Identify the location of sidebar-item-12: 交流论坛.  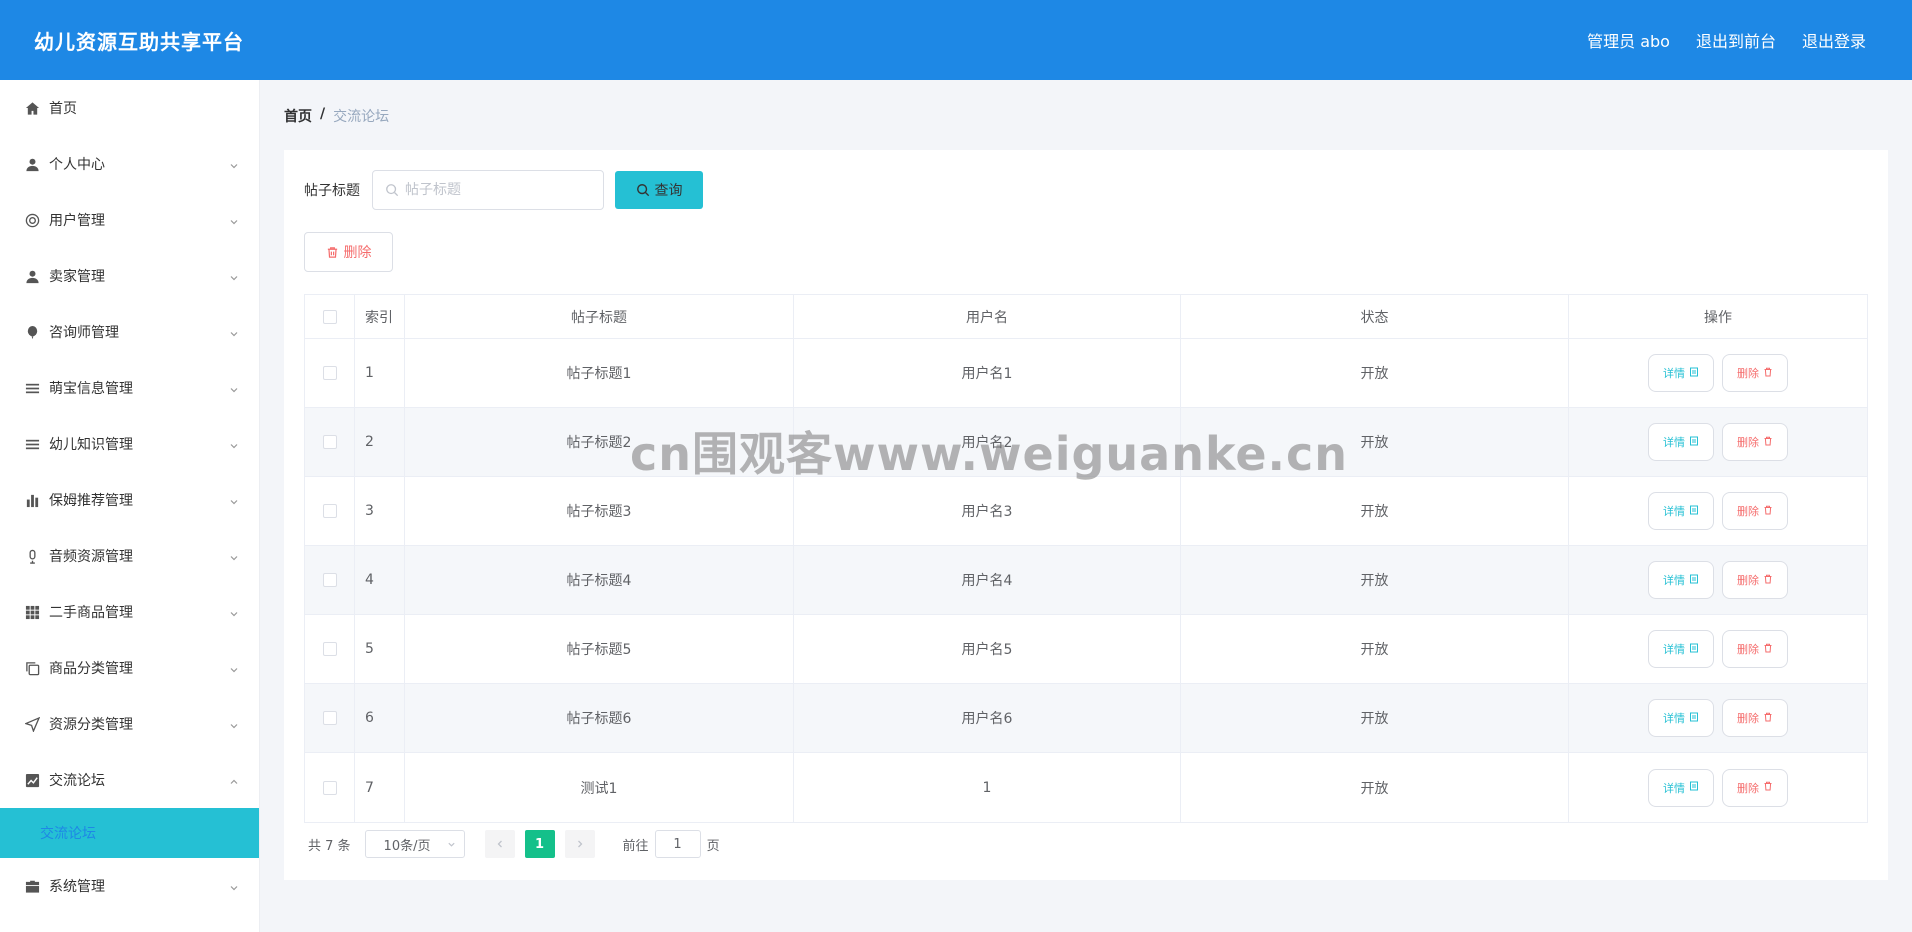
(129, 780).